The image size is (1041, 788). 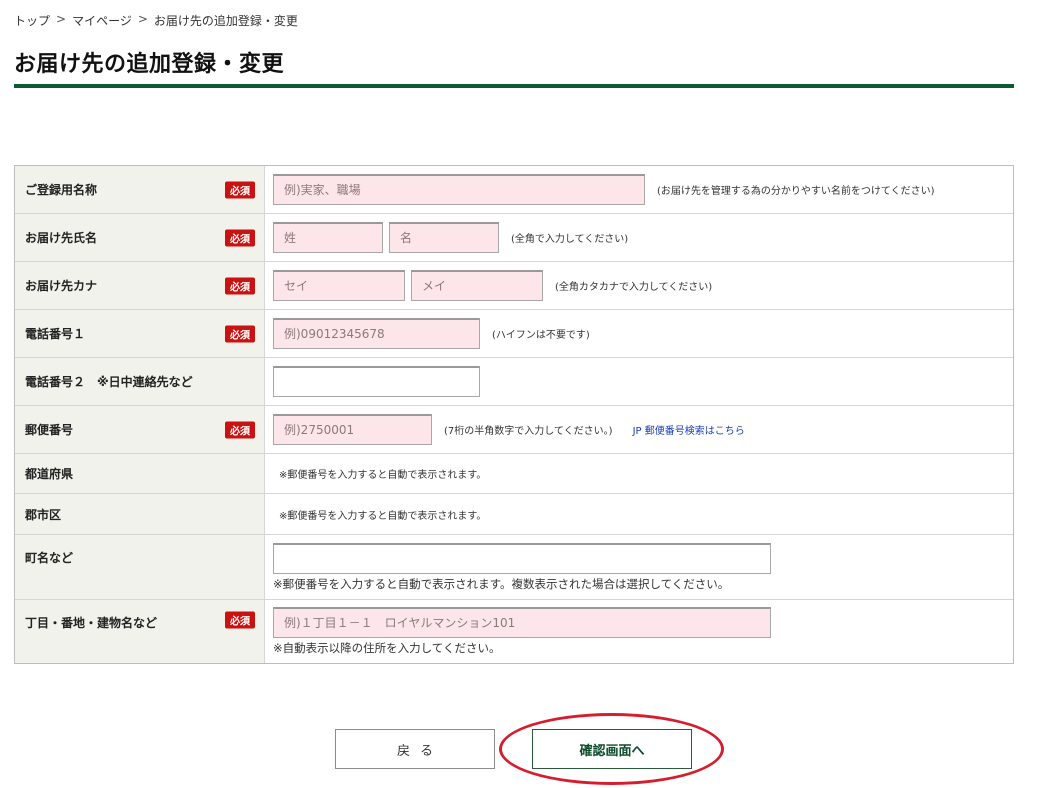 What do you see at coordinates (528, 431) in the screenshot?
I see `postal-code-hint: (7桁の半角数字で入力してください。)` at bounding box center [528, 431].